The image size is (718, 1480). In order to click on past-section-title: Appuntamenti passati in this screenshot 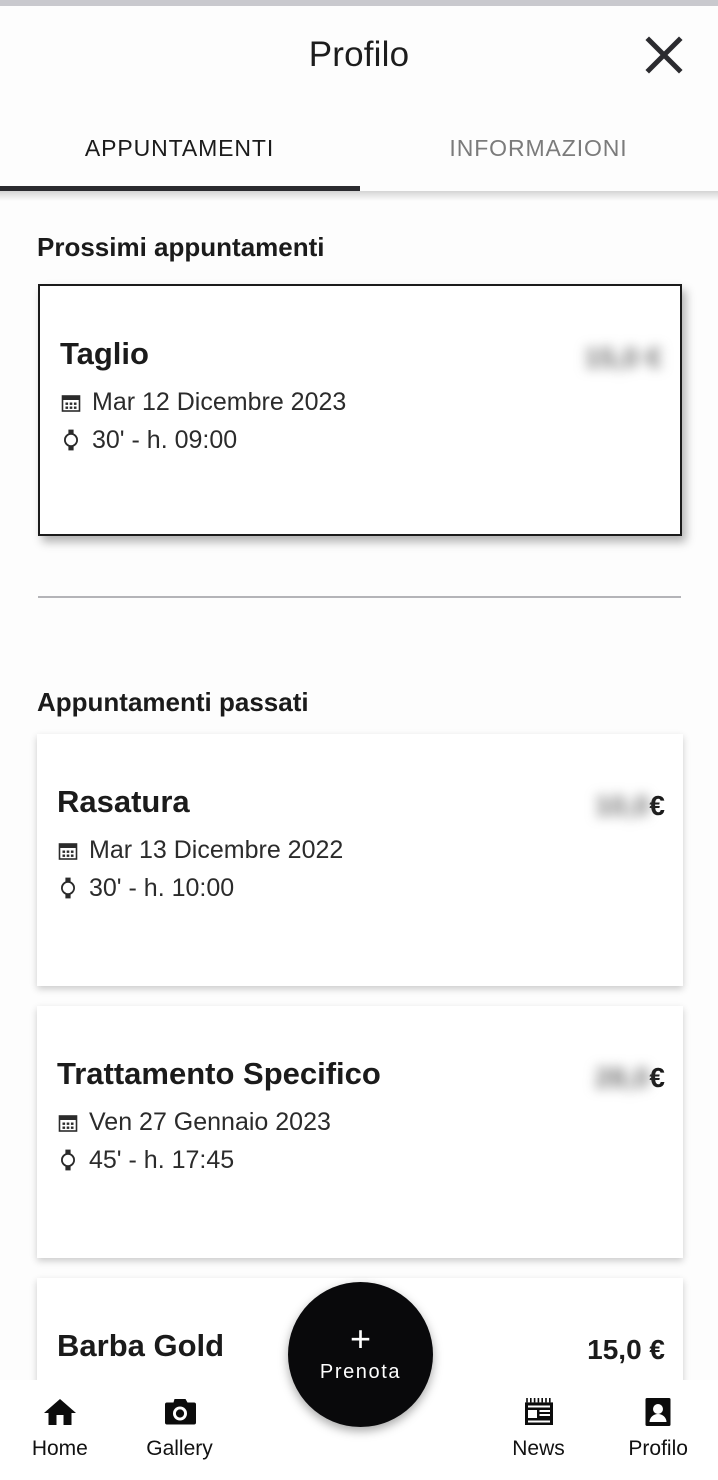, I will do `click(173, 702)`.